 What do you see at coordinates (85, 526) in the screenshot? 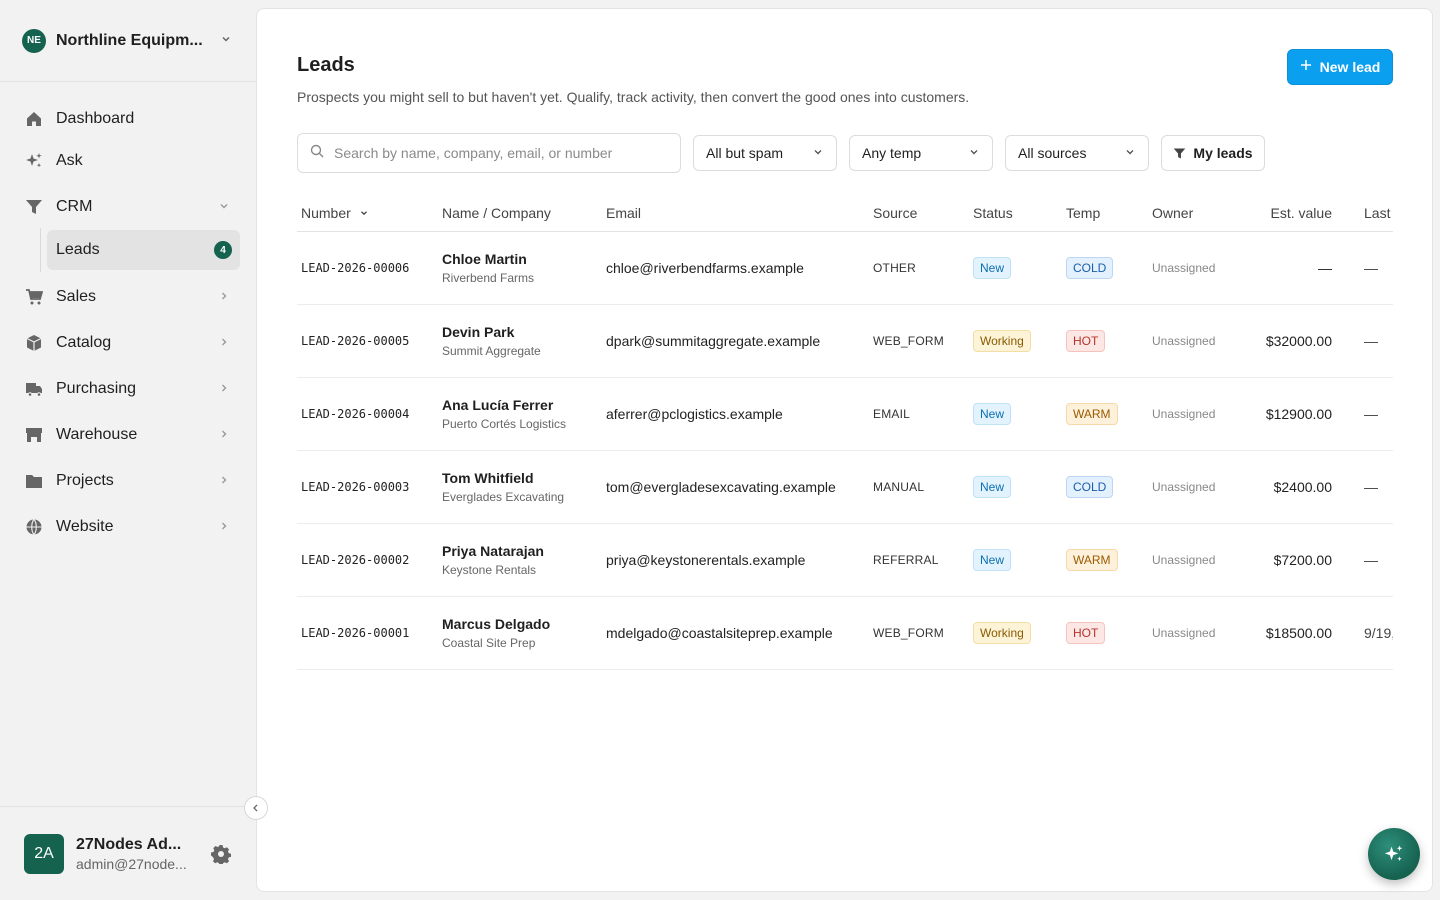
I see `nav-label: Website` at bounding box center [85, 526].